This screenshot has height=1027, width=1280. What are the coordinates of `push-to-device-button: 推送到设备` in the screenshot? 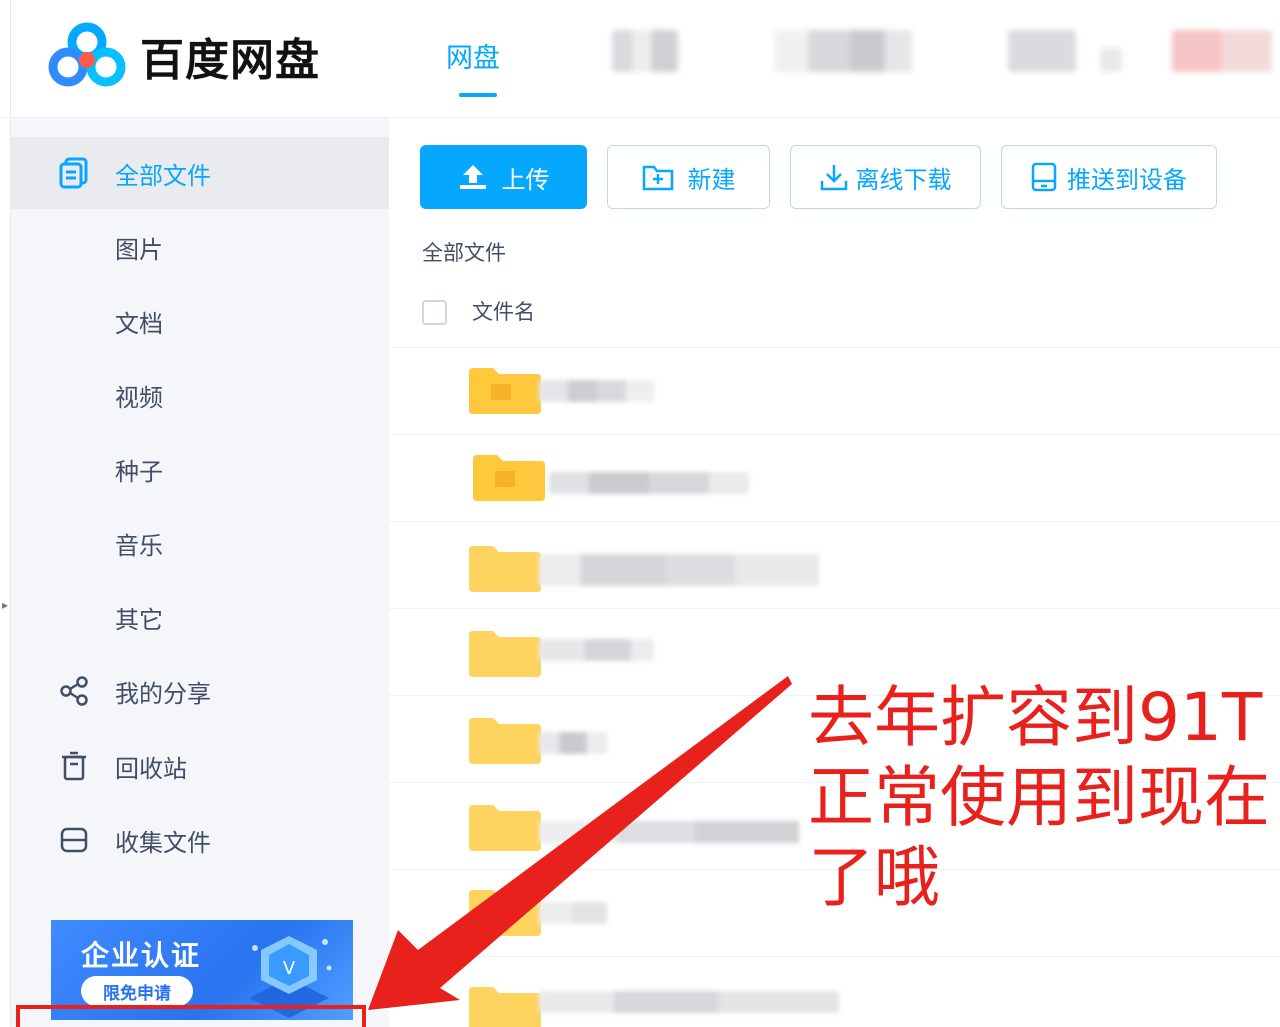 It's located at (1109, 177).